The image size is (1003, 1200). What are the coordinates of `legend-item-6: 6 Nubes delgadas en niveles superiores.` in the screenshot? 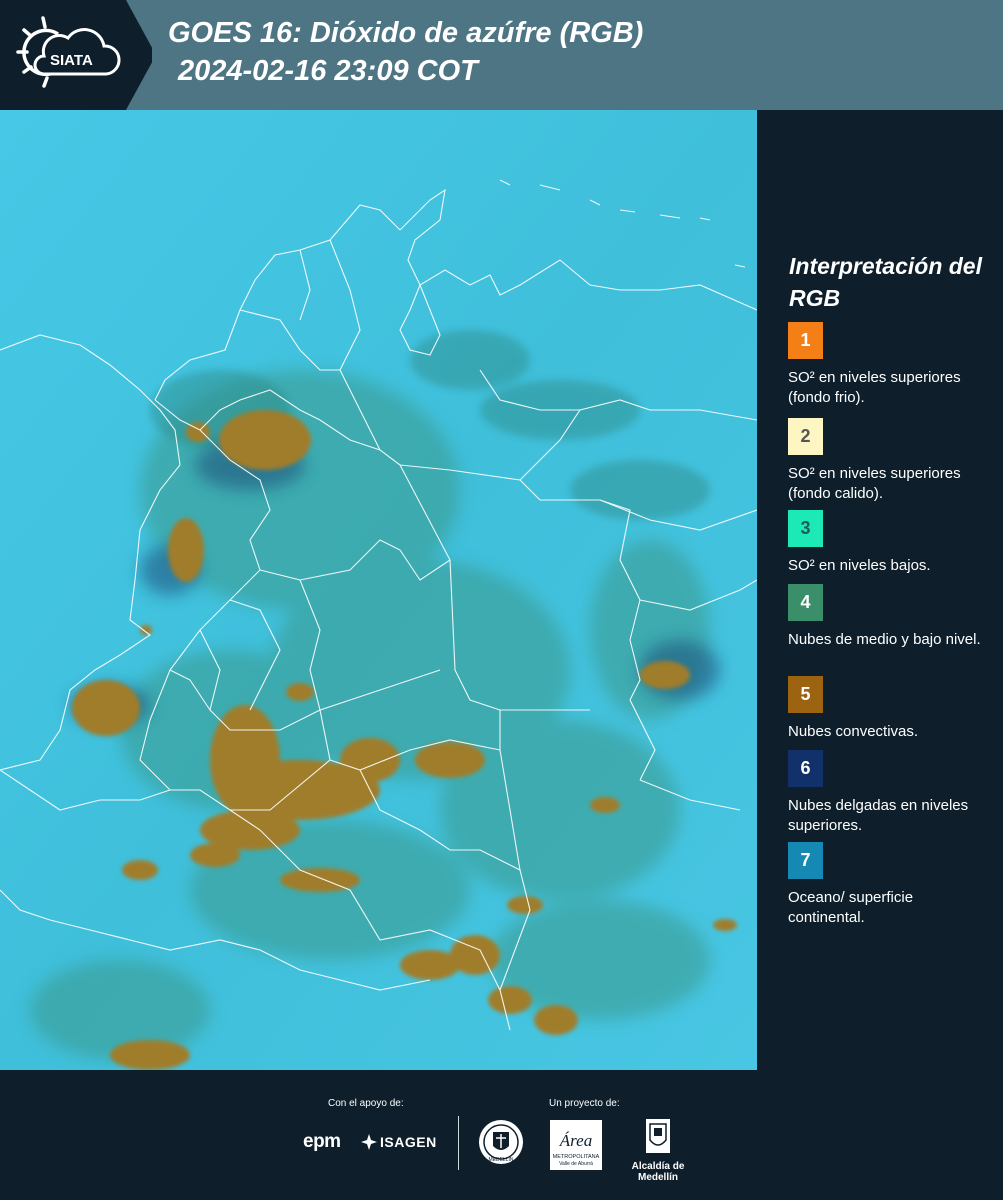 It's located at (890, 793).